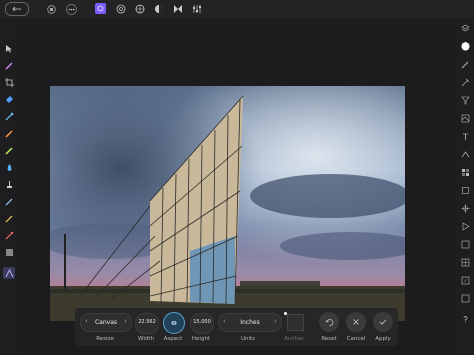 The width and height of the screenshot is (474, 355). I want to click on grid-icon, so click(465, 262).